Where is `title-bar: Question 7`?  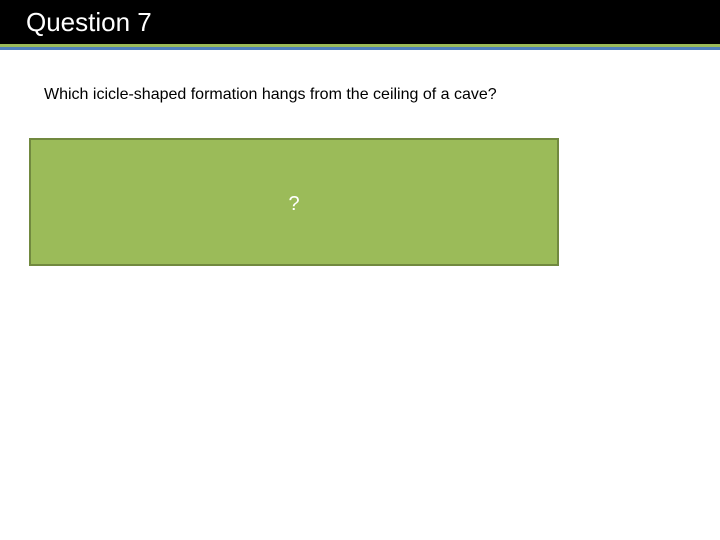
title-bar: Question 7 is located at coordinates (360, 22).